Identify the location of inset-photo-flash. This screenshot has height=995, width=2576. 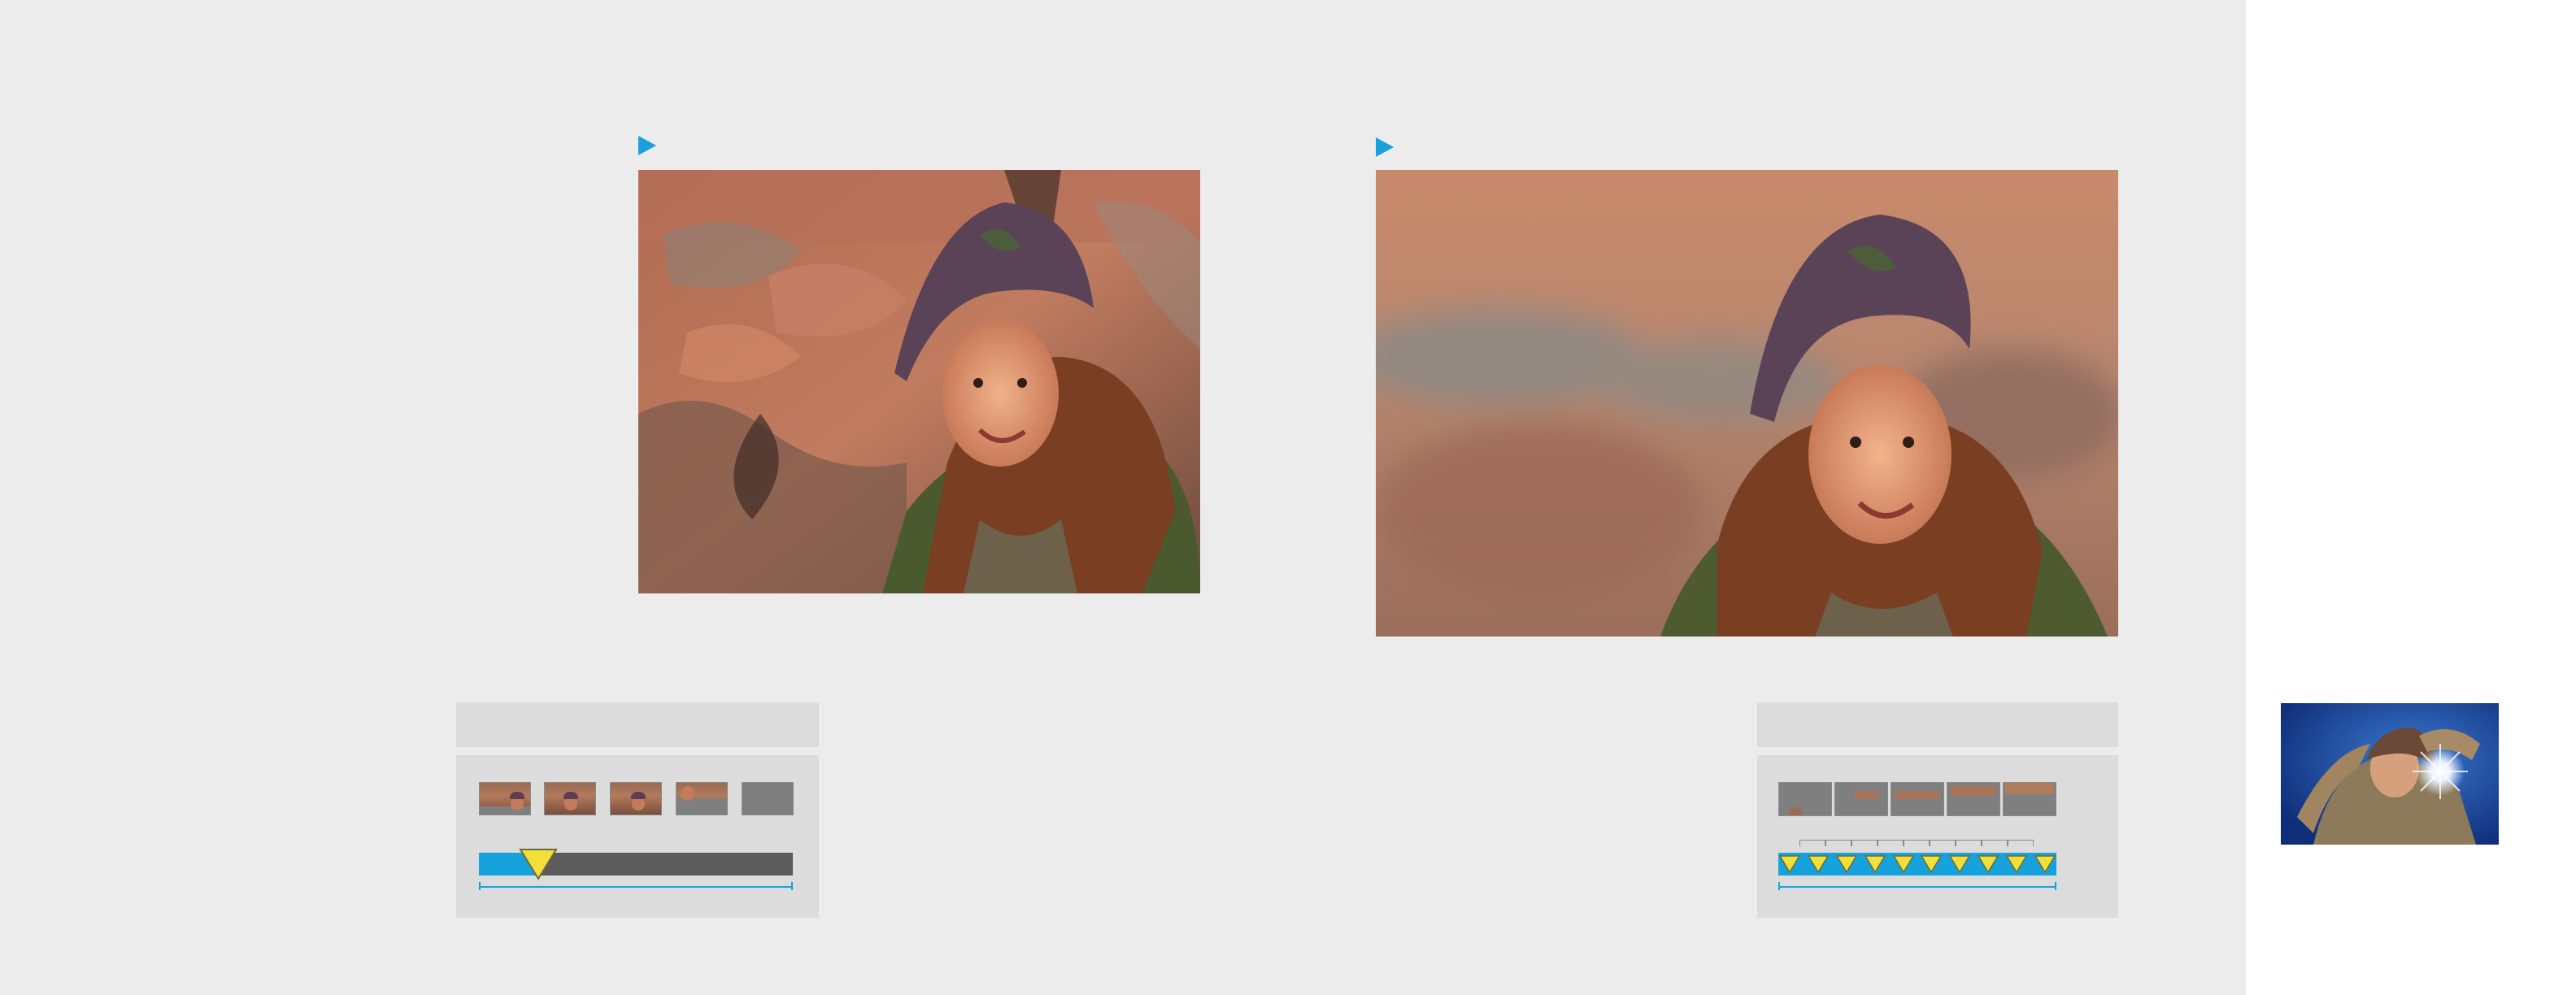
(2390, 774).